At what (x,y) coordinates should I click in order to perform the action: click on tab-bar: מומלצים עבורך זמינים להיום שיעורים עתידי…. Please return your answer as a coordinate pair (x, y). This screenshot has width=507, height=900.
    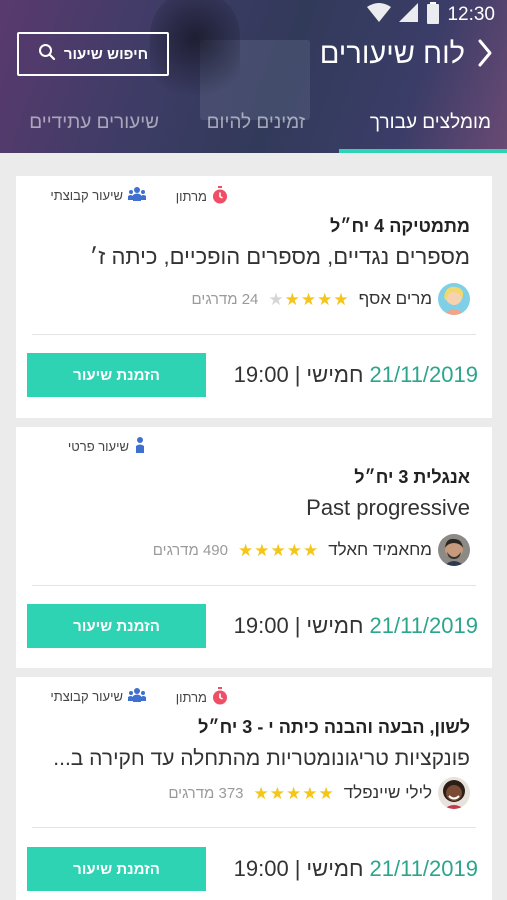
    Looking at the image, I should click on (253, 126).